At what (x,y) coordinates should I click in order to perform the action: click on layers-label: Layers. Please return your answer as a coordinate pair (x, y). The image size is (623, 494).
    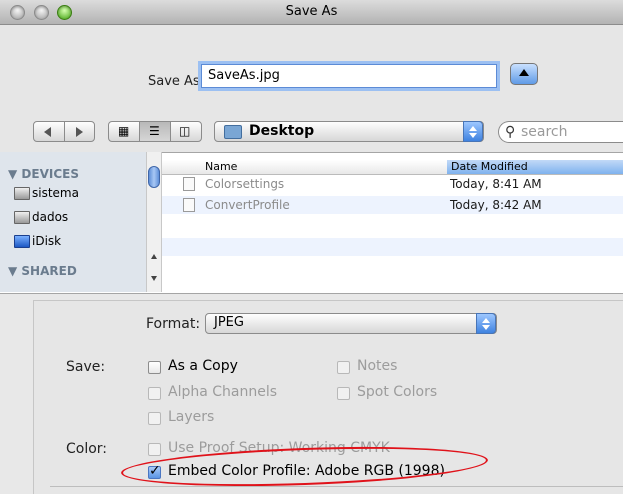
    Looking at the image, I should click on (191, 417).